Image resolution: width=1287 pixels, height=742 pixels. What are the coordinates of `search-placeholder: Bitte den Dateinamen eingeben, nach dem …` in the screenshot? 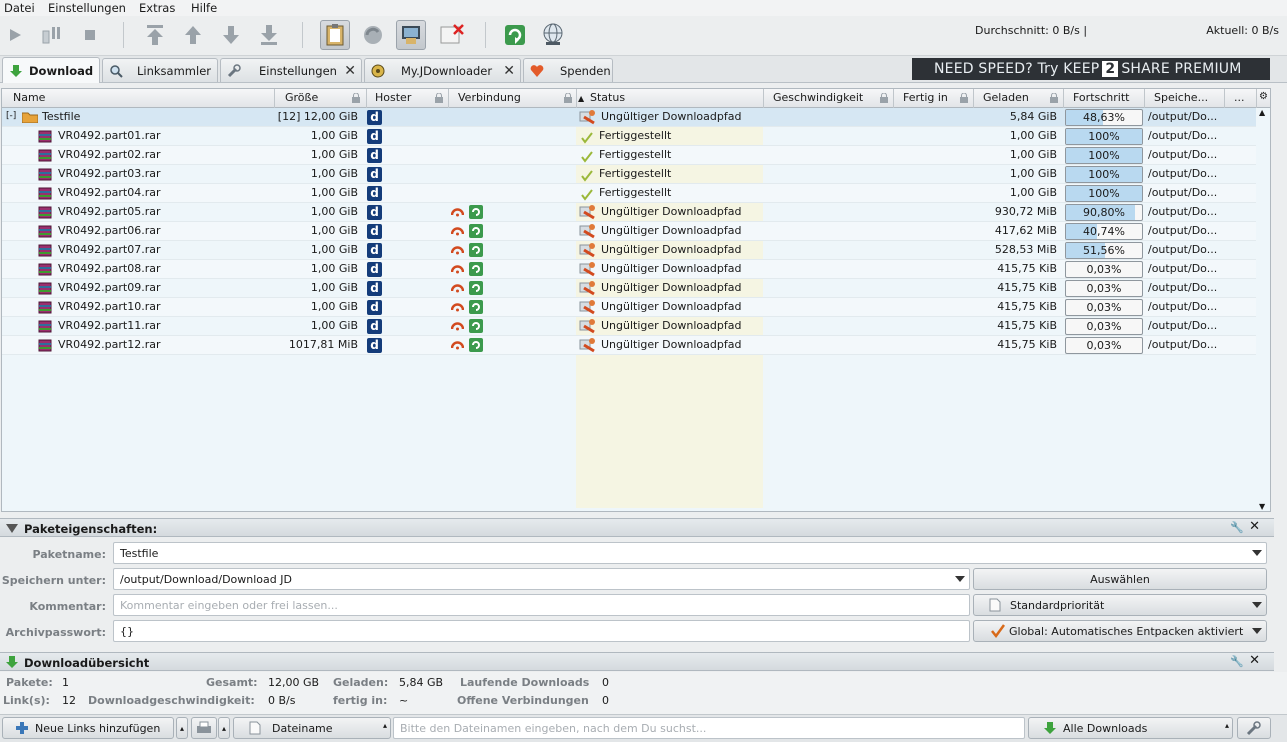 It's located at (553, 728).